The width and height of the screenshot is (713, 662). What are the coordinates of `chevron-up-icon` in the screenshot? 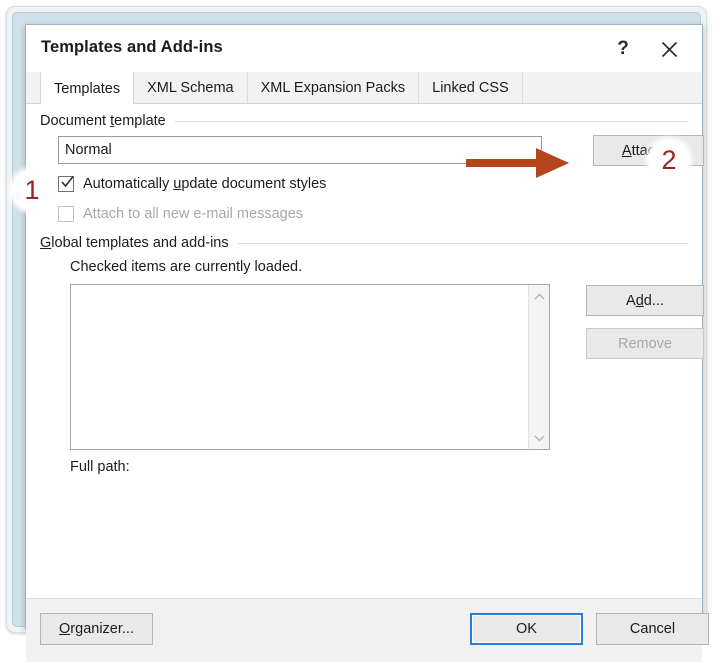 It's located at (539, 296).